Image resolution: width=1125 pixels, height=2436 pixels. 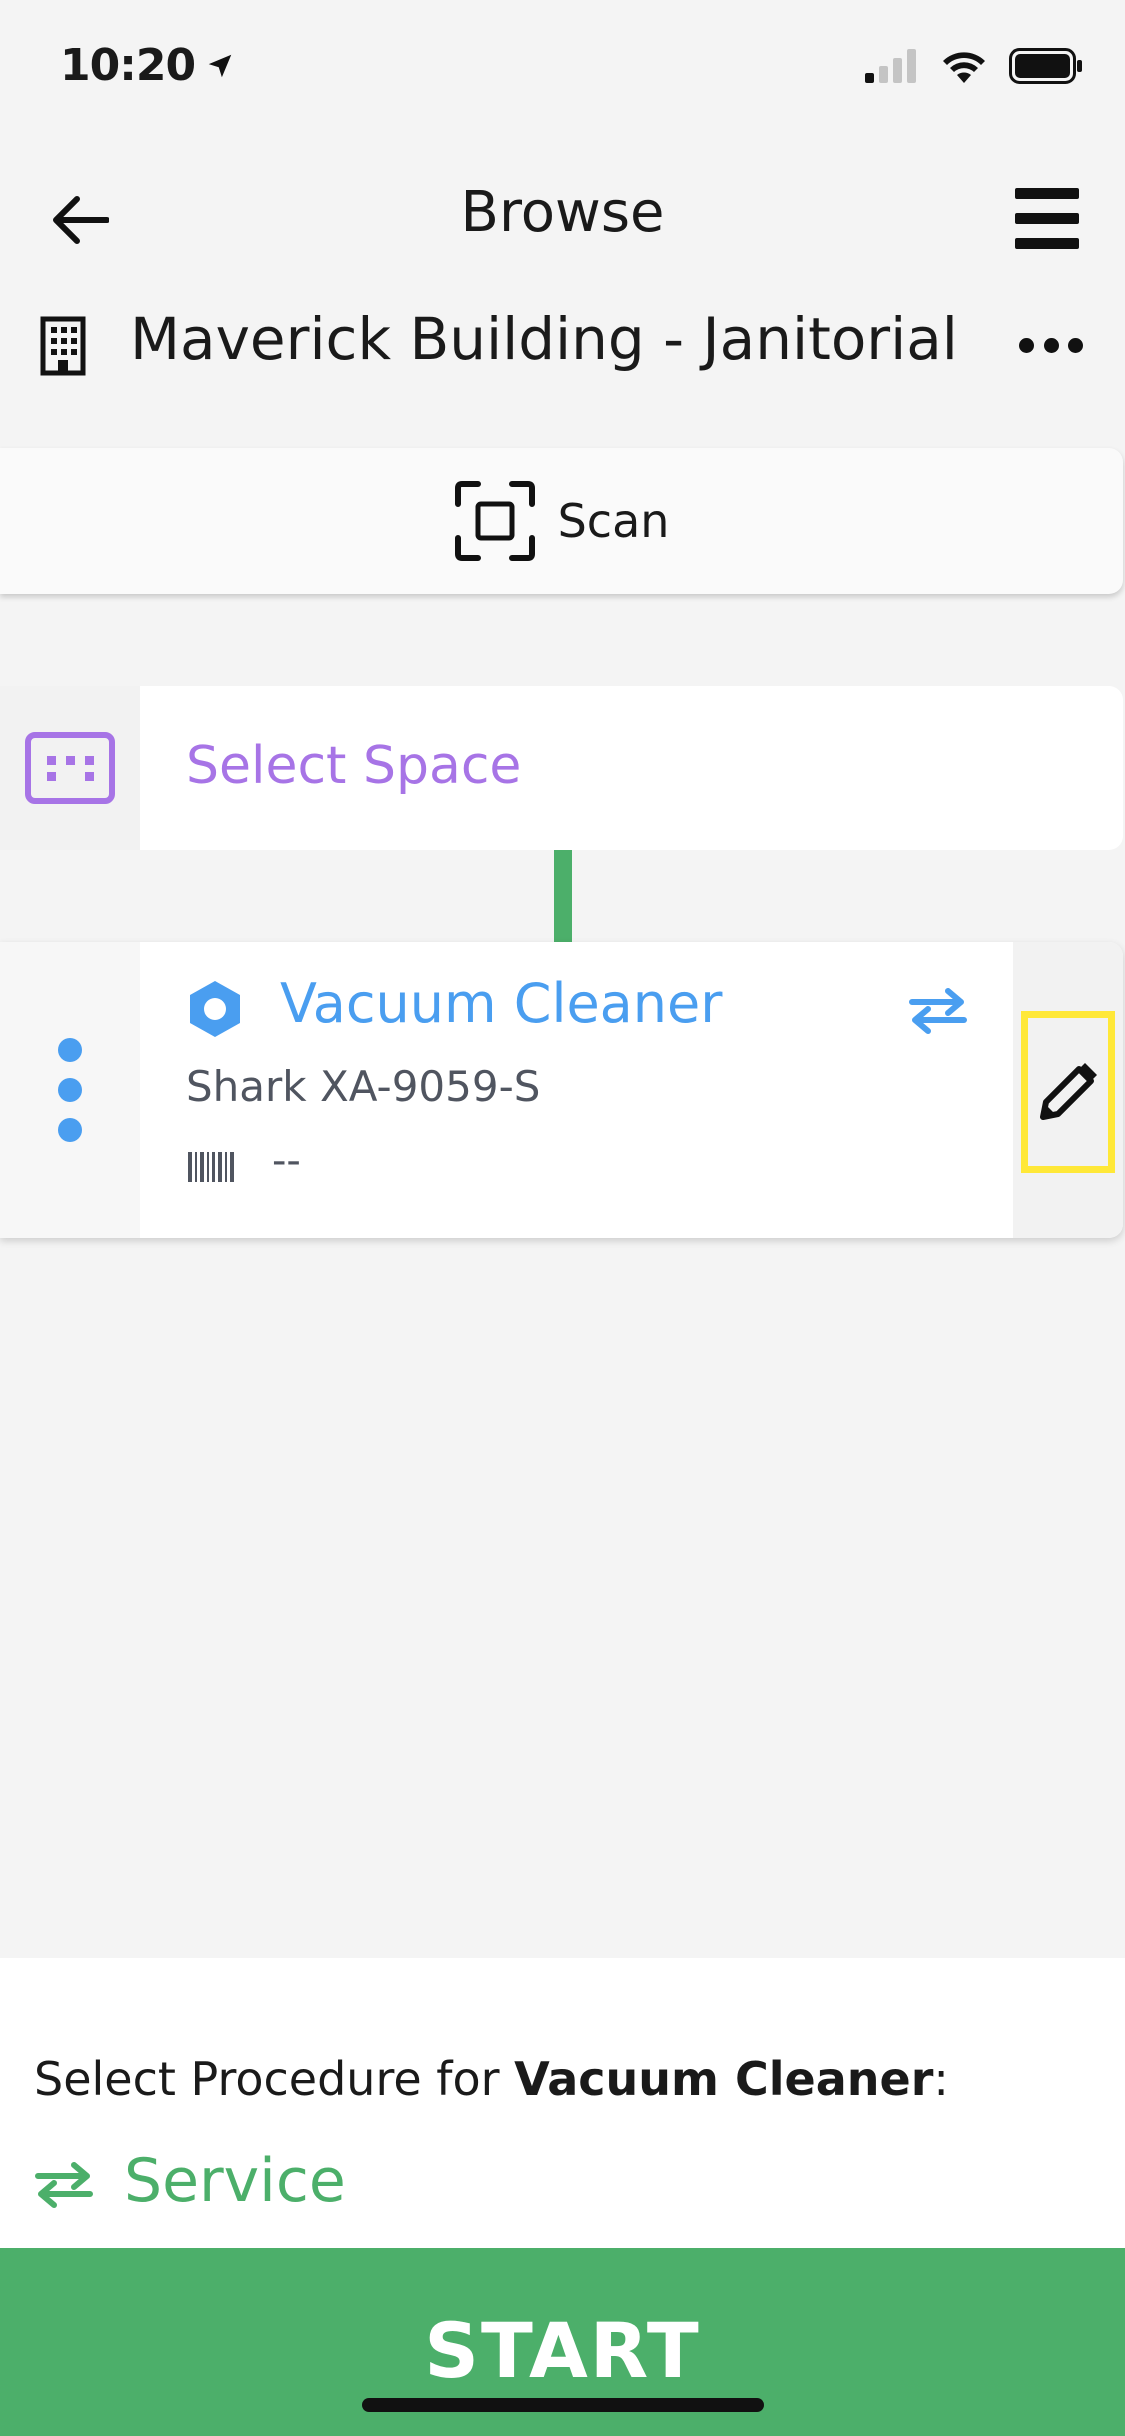 What do you see at coordinates (561, 1090) in the screenshot?
I see `asset-card: Vacuum Cleaner Shark XA-9059-S --` at bounding box center [561, 1090].